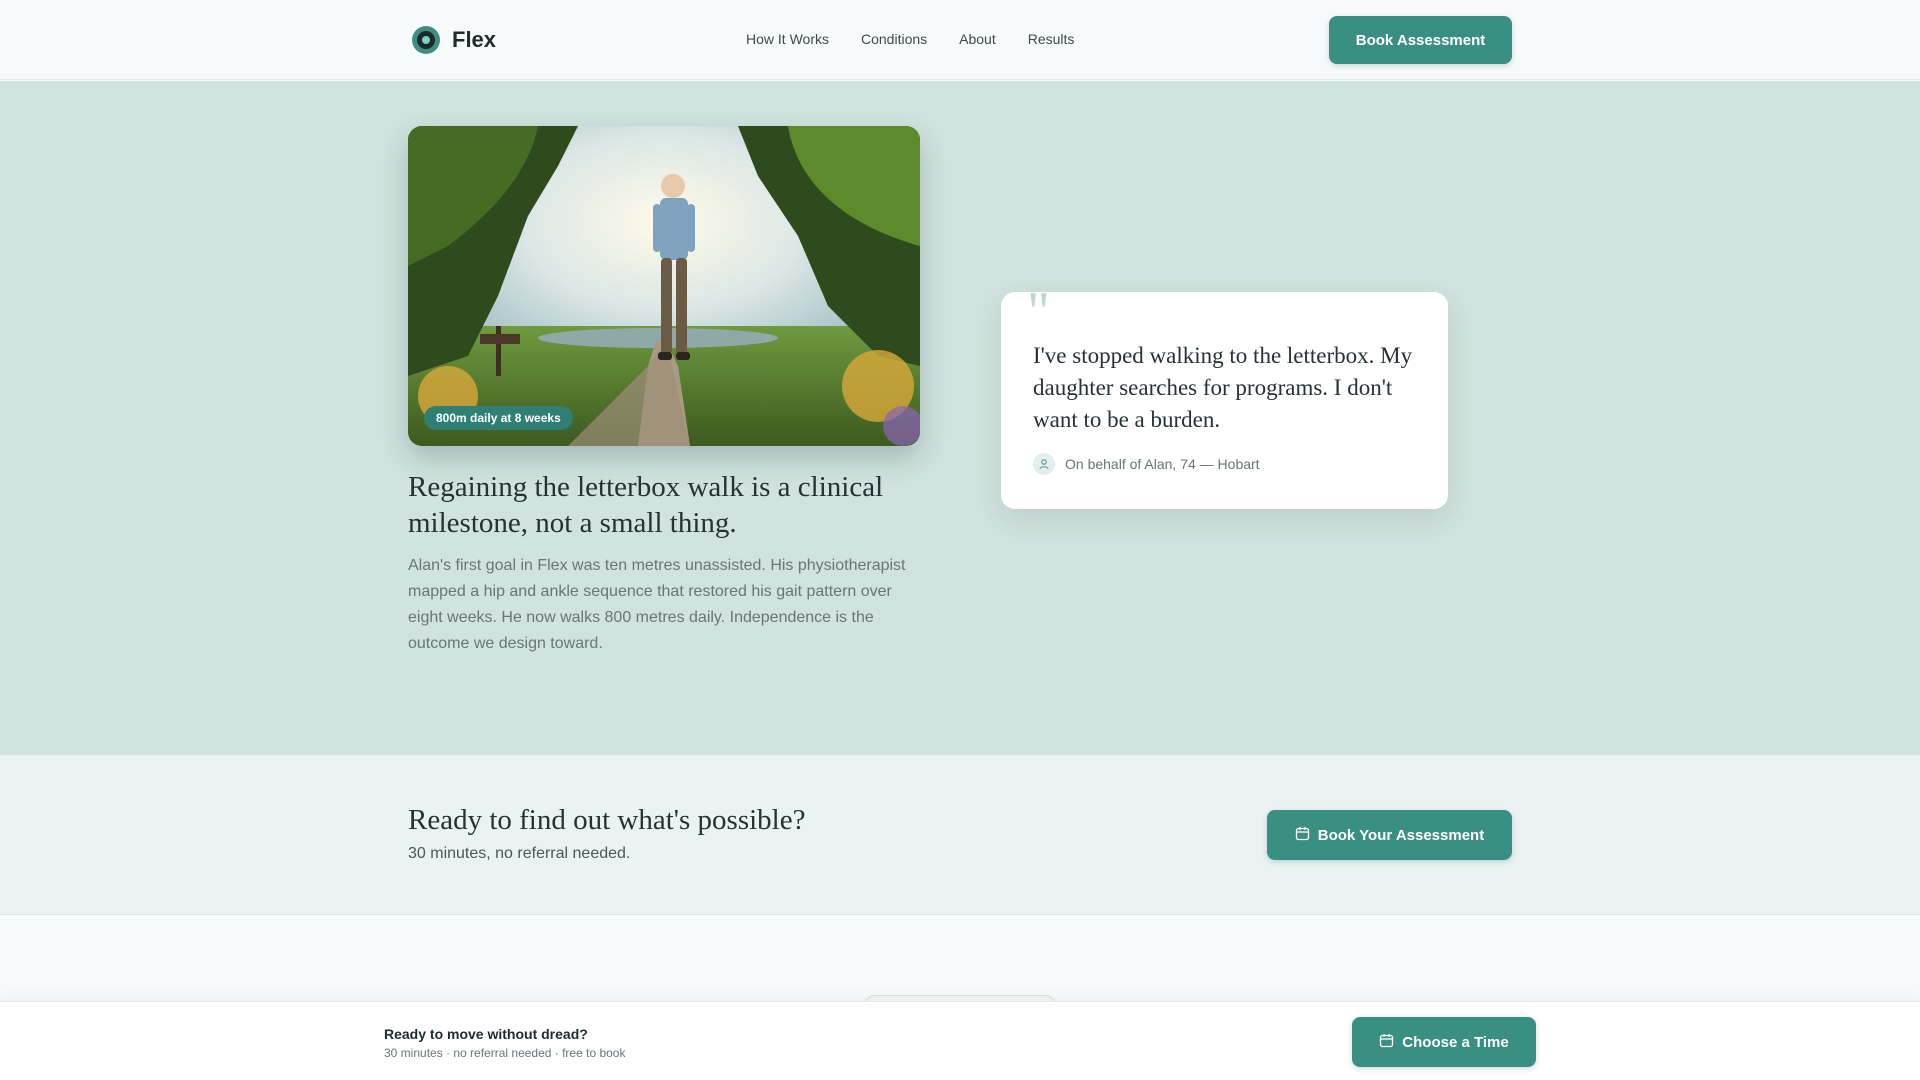  I want to click on man-walking-path-image, so click(664, 286).